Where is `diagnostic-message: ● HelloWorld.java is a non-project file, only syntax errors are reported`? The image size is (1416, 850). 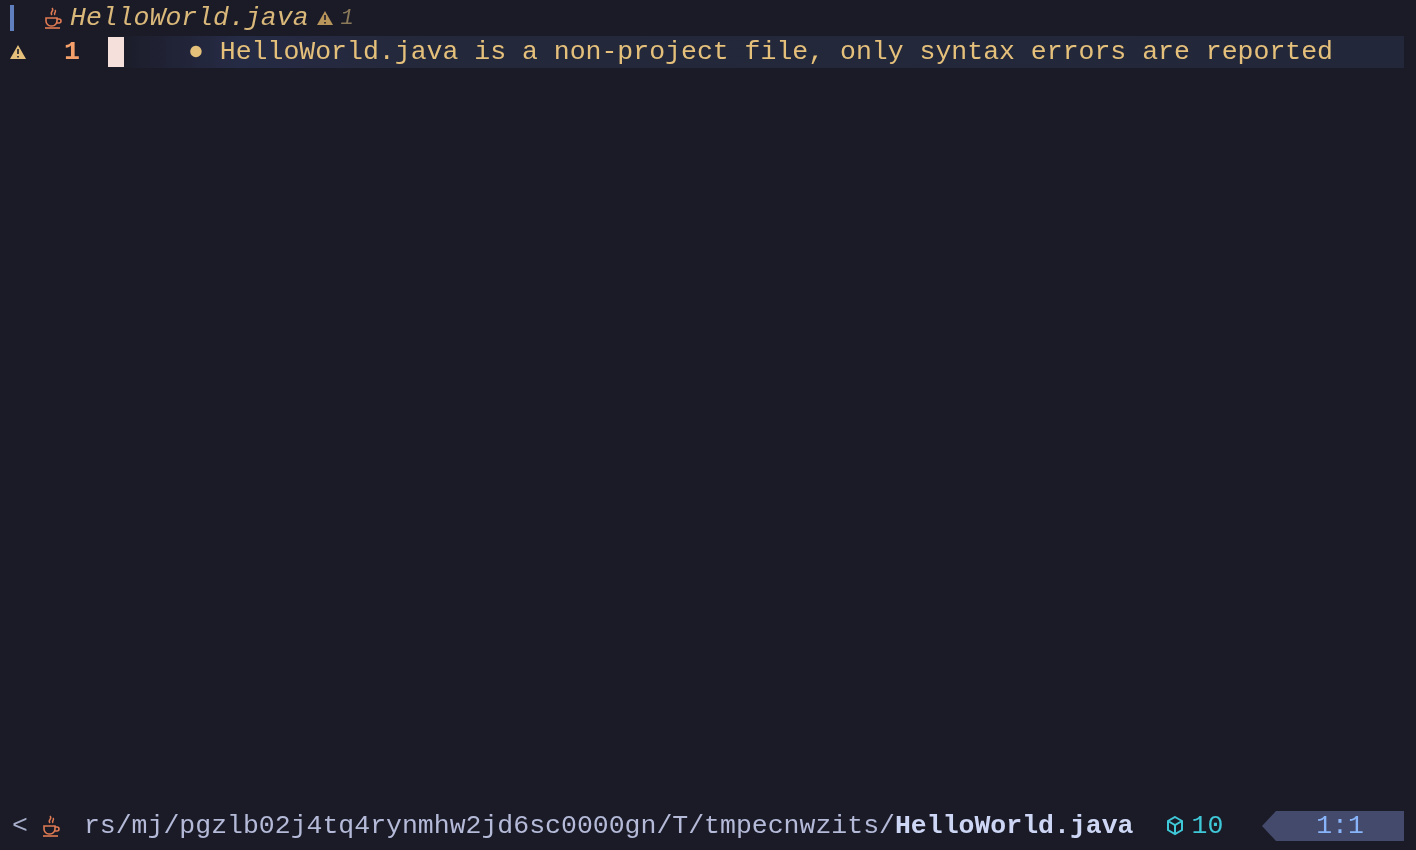
diagnostic-message: ● HelloWorld.java is a non-project file, only syntax errors are reported is located at coordinates (760, 52).